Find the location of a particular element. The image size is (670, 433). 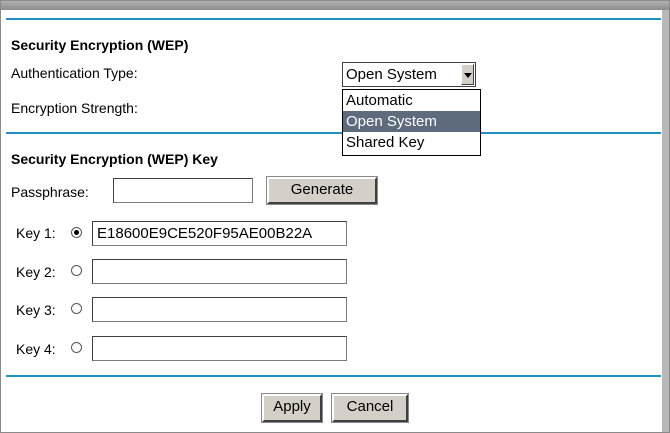

passphrase-label: Passphrase: is located at coordinates (50, 192).